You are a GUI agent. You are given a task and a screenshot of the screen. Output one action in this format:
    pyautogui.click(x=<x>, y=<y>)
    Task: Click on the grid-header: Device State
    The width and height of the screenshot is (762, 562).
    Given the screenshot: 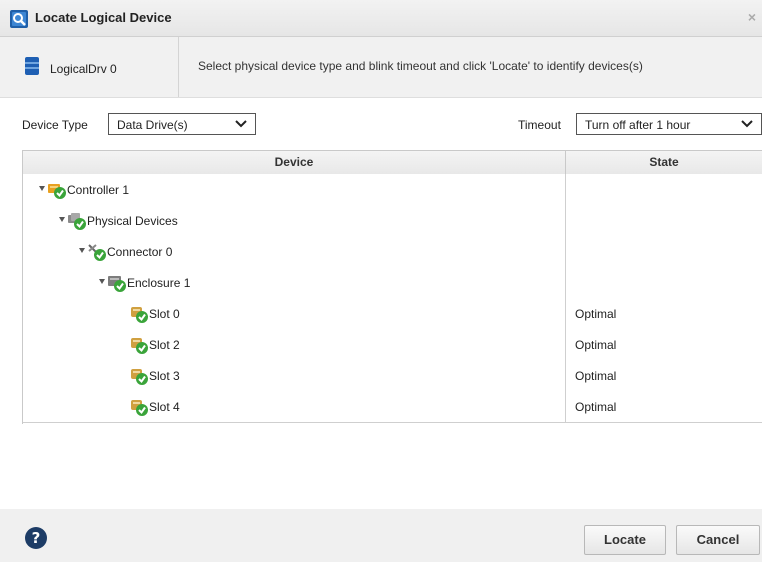 What is the action you would take?
    pyautogui.click(x=392, y=163)
    